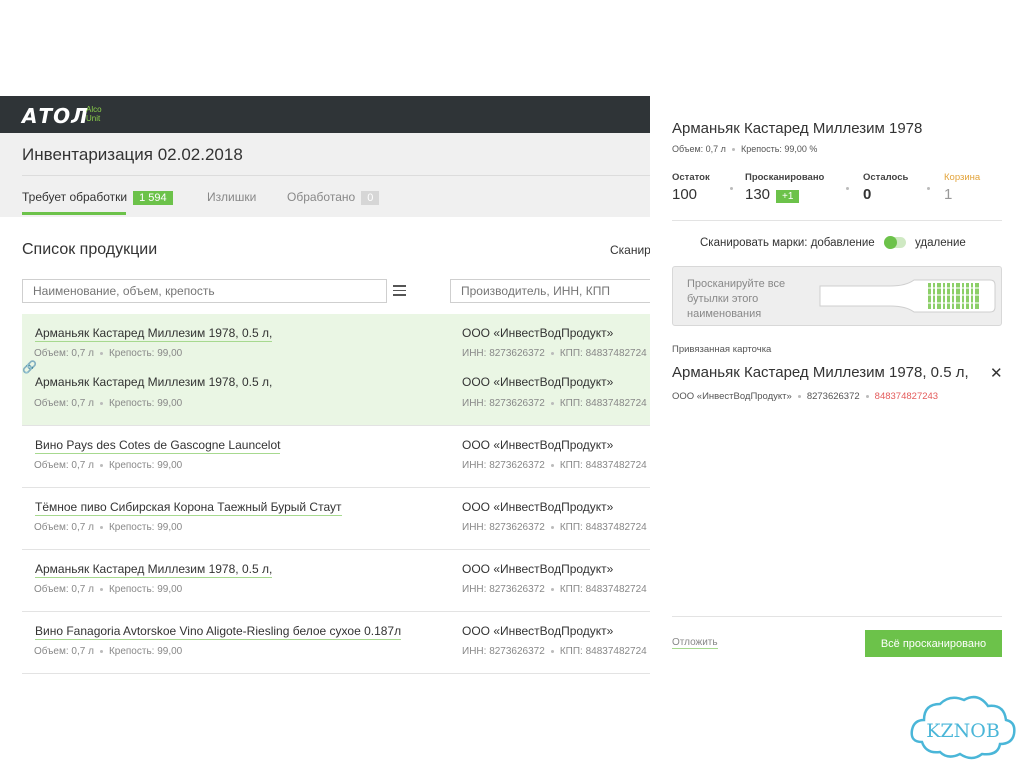 This screenshot has width=1024, height=768. I want to click on tab-processed: Обработано 0, so click(333, 197).